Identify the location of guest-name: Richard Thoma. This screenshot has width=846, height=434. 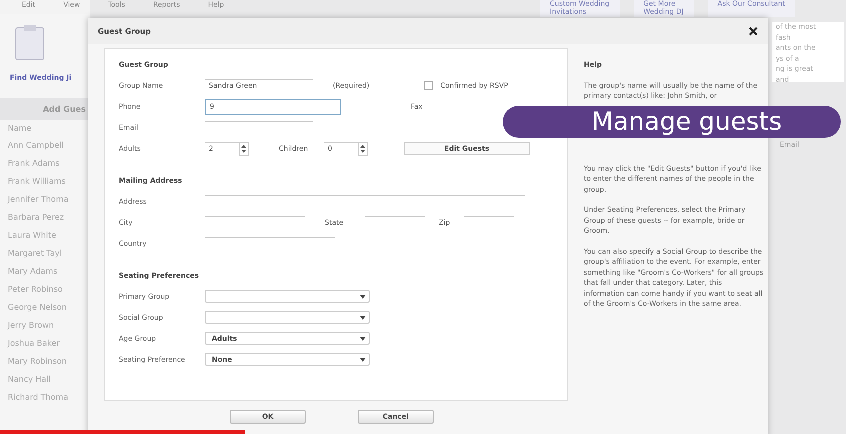
(45, 398).